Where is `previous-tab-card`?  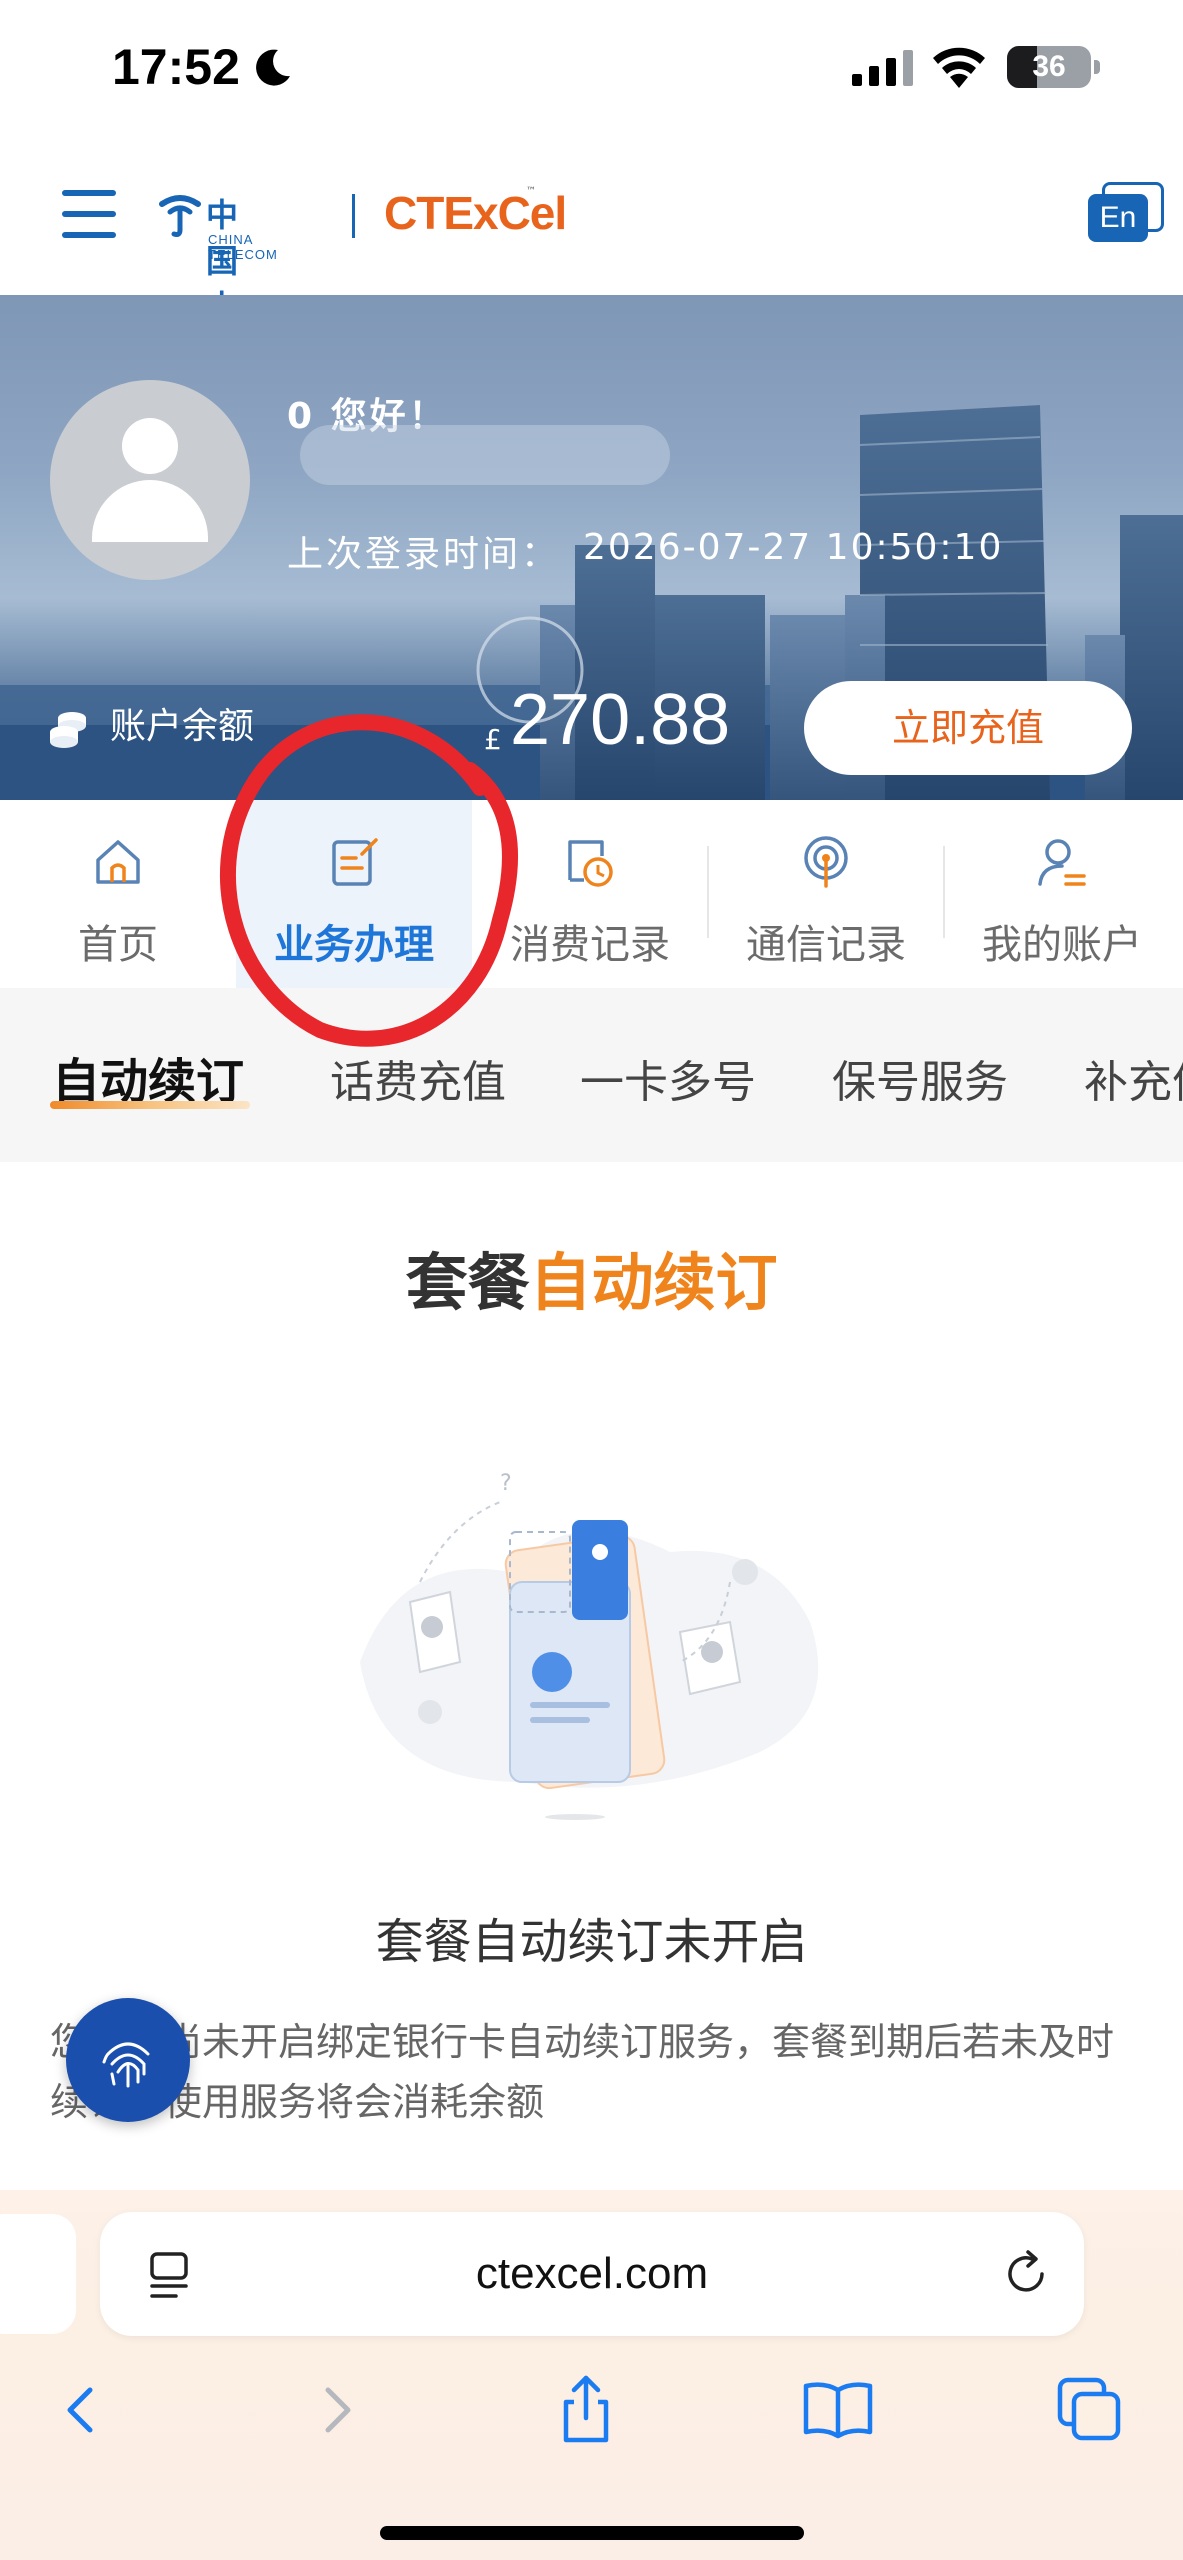 previous-tab-card is located at coordinates (38, 2274).